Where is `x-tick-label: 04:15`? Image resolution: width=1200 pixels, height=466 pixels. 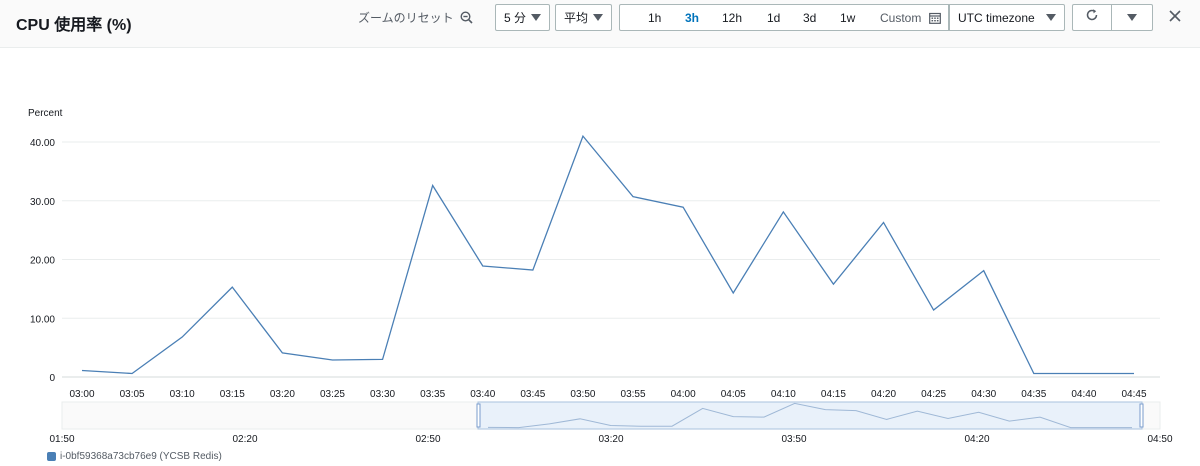 x-tick-label: 04:15 is located at coordinates (833, 394).